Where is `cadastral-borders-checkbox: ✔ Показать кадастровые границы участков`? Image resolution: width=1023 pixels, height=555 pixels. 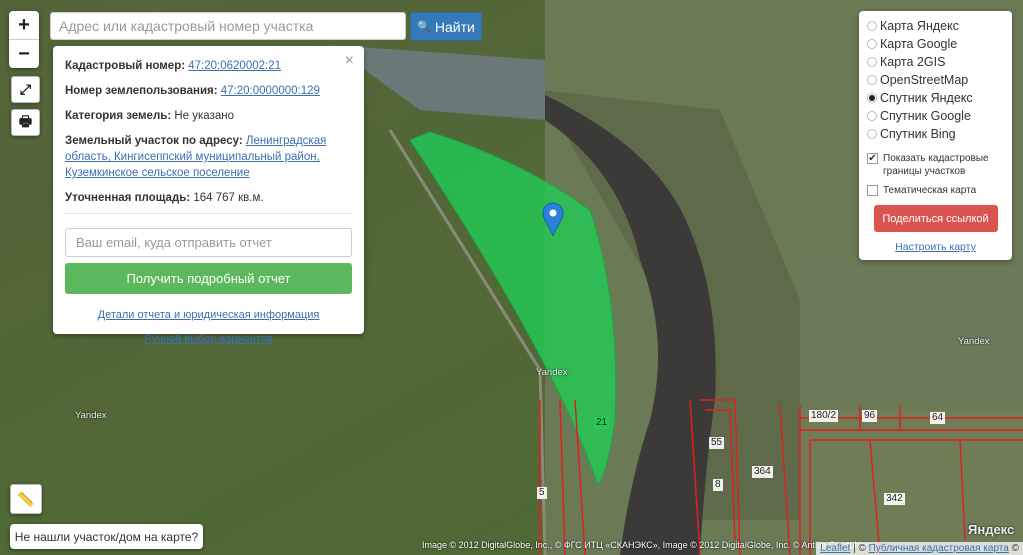
cadastral-borders-checkbox: ✔ Показать кадастровые границы участков is located at coordinates (935, 165).